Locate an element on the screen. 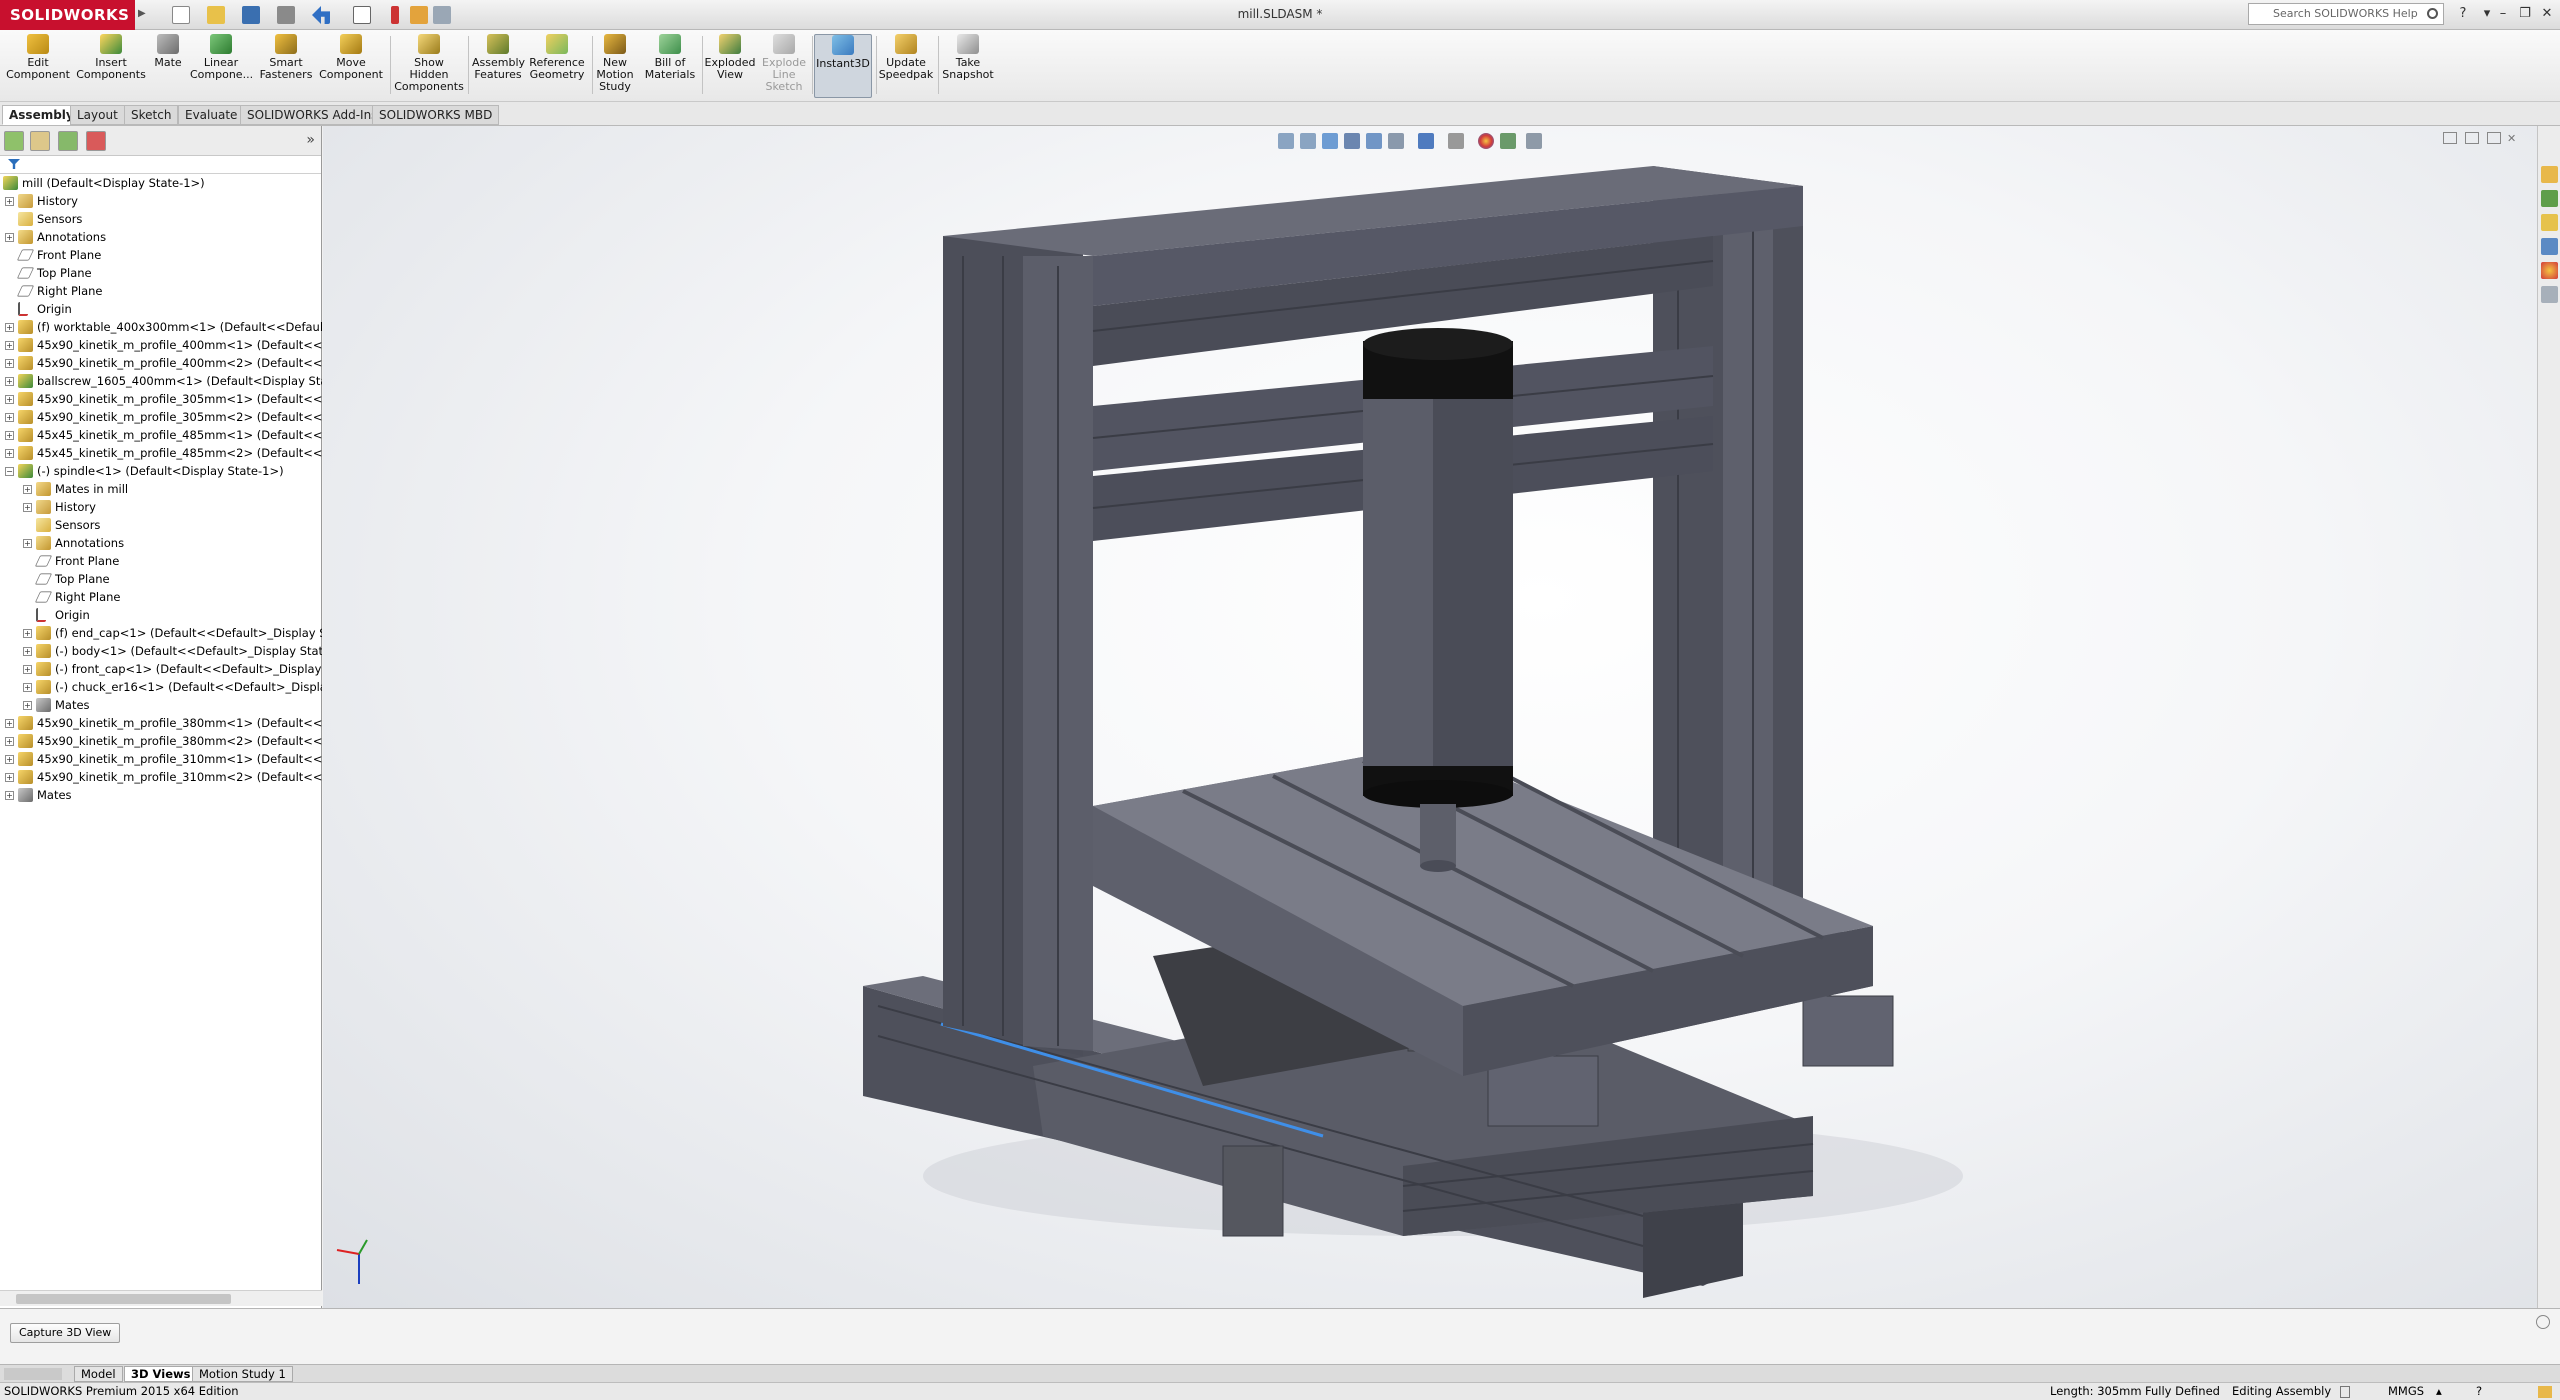  bill-of-materials-button: Bill of Materials is located at coordinates (670, 66).